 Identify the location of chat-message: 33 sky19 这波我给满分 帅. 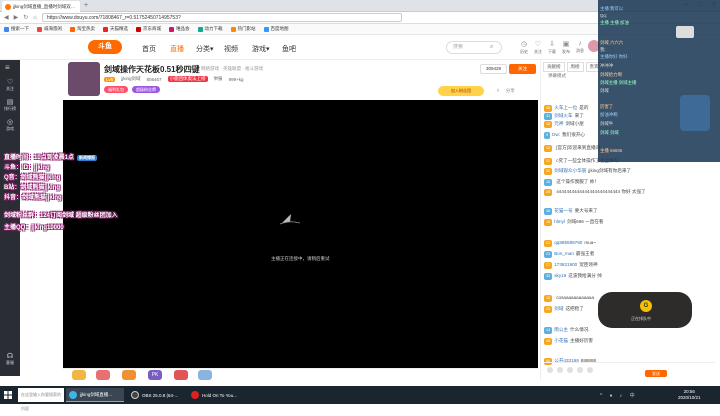
(573, 276).